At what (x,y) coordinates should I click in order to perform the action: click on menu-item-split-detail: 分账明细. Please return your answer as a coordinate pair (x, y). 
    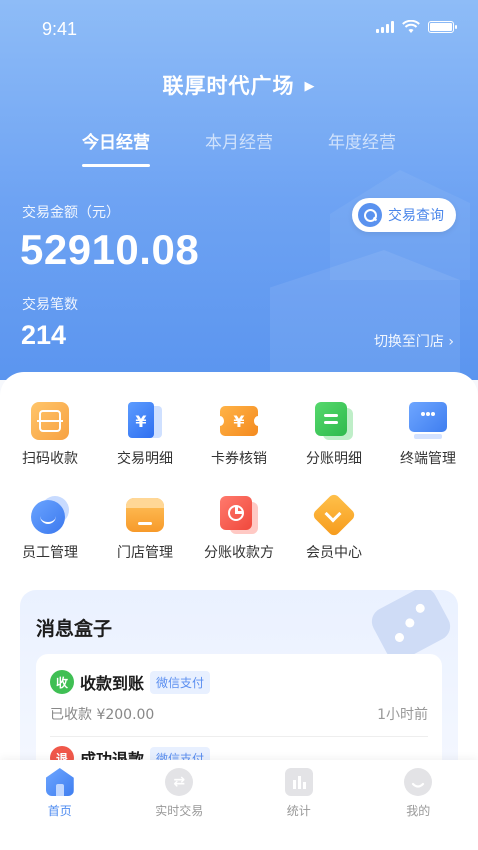
    Looking at the image, I should click on (334, 435).